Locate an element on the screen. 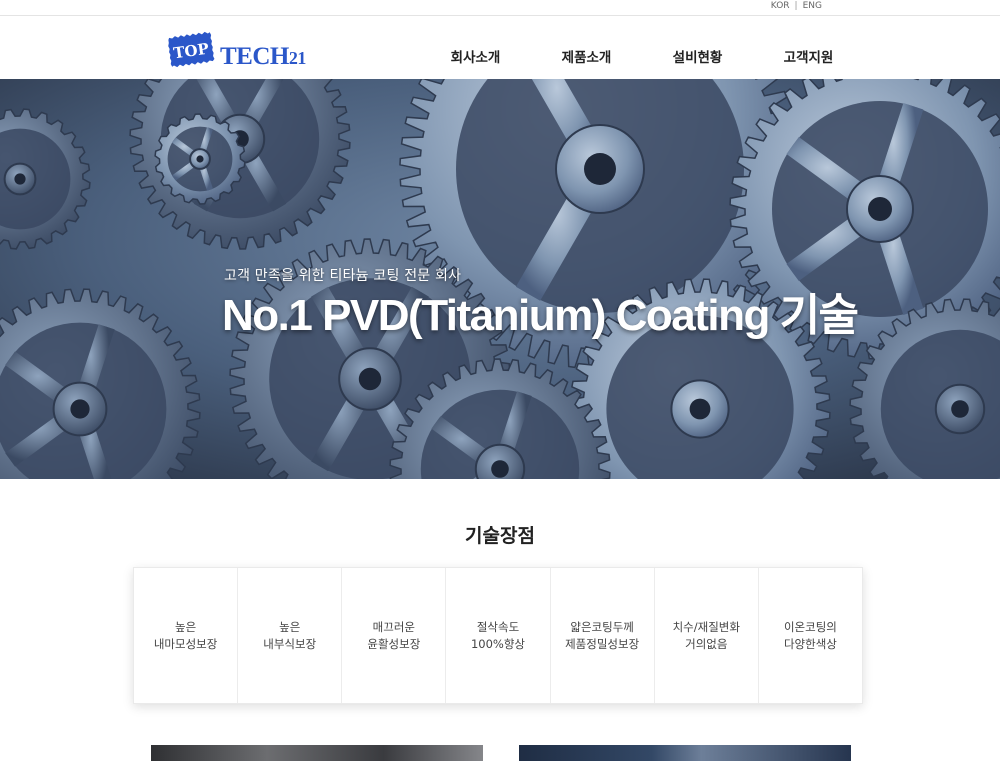 The image size is (1000, 761). feature-card-dimension-stability: 치수/재질변화 거의없음 is located at coordinates (707, 635).